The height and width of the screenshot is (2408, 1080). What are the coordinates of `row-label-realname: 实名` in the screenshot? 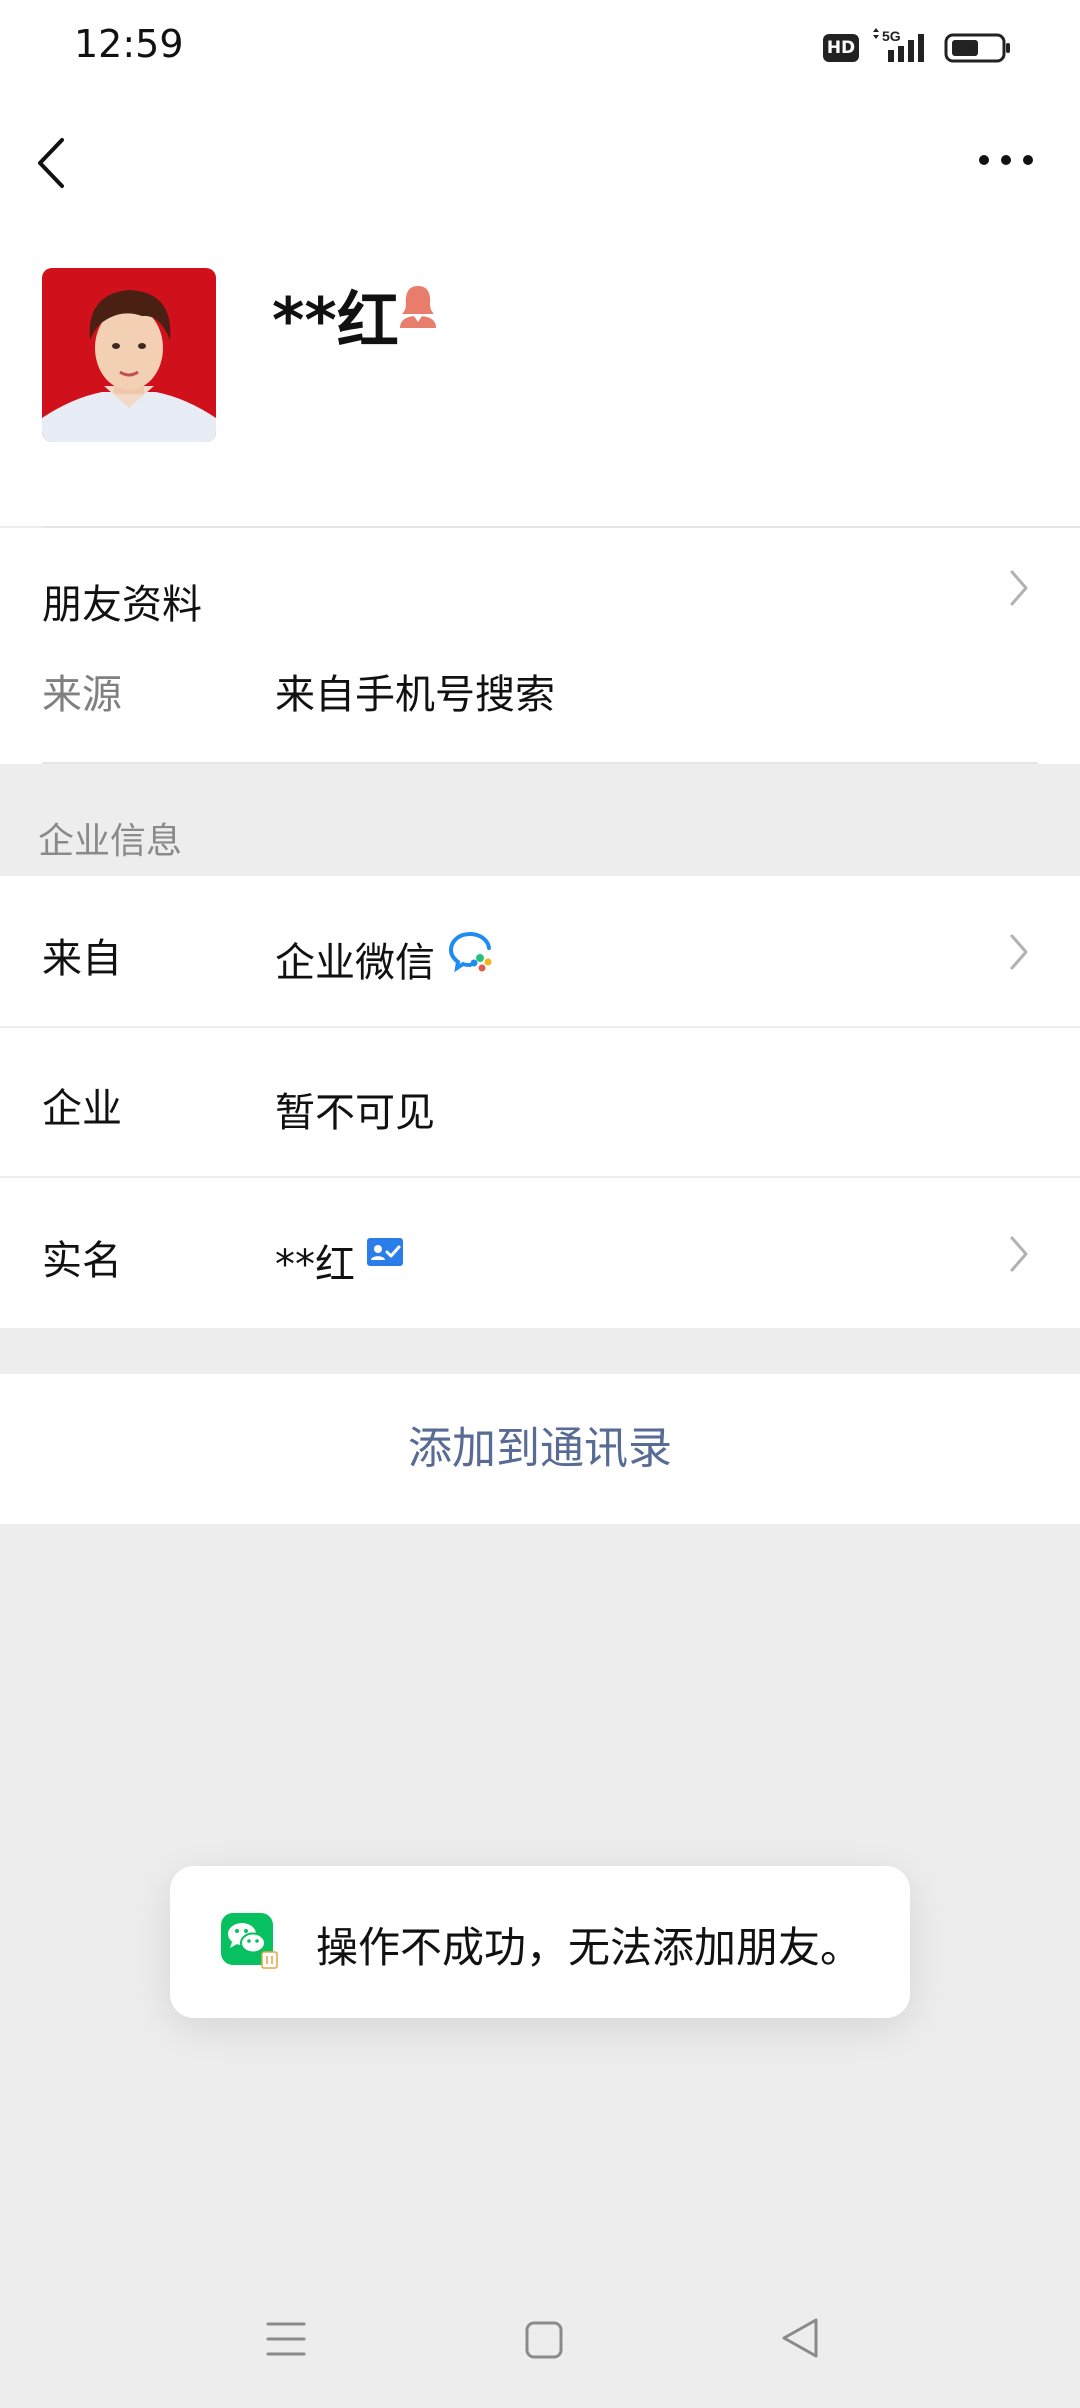 It's located at (82, 1261).